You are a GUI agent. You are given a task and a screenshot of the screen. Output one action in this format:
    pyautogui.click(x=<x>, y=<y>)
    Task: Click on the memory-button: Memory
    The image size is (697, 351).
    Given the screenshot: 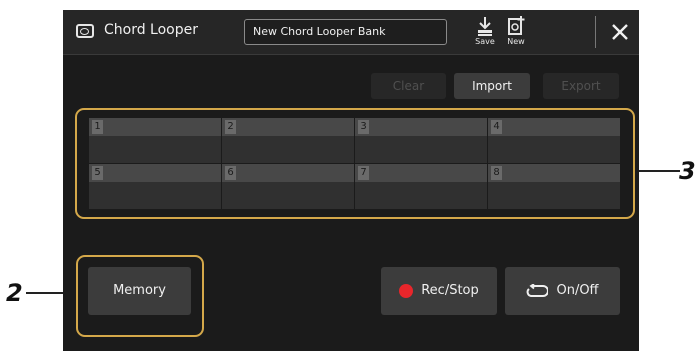 What is the action you would take?
    pyautogui.click(x=139, y=291)
    